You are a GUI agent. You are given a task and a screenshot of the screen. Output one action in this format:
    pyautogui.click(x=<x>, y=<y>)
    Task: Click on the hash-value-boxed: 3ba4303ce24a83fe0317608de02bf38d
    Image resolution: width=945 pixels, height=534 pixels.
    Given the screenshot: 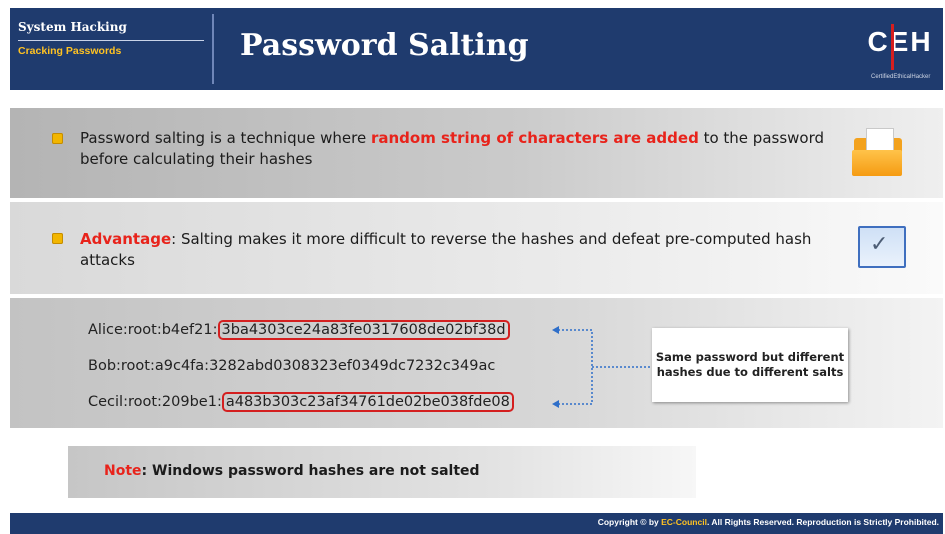 What is the action you would take?
    pyautogui.click(x=363, y=330)
    